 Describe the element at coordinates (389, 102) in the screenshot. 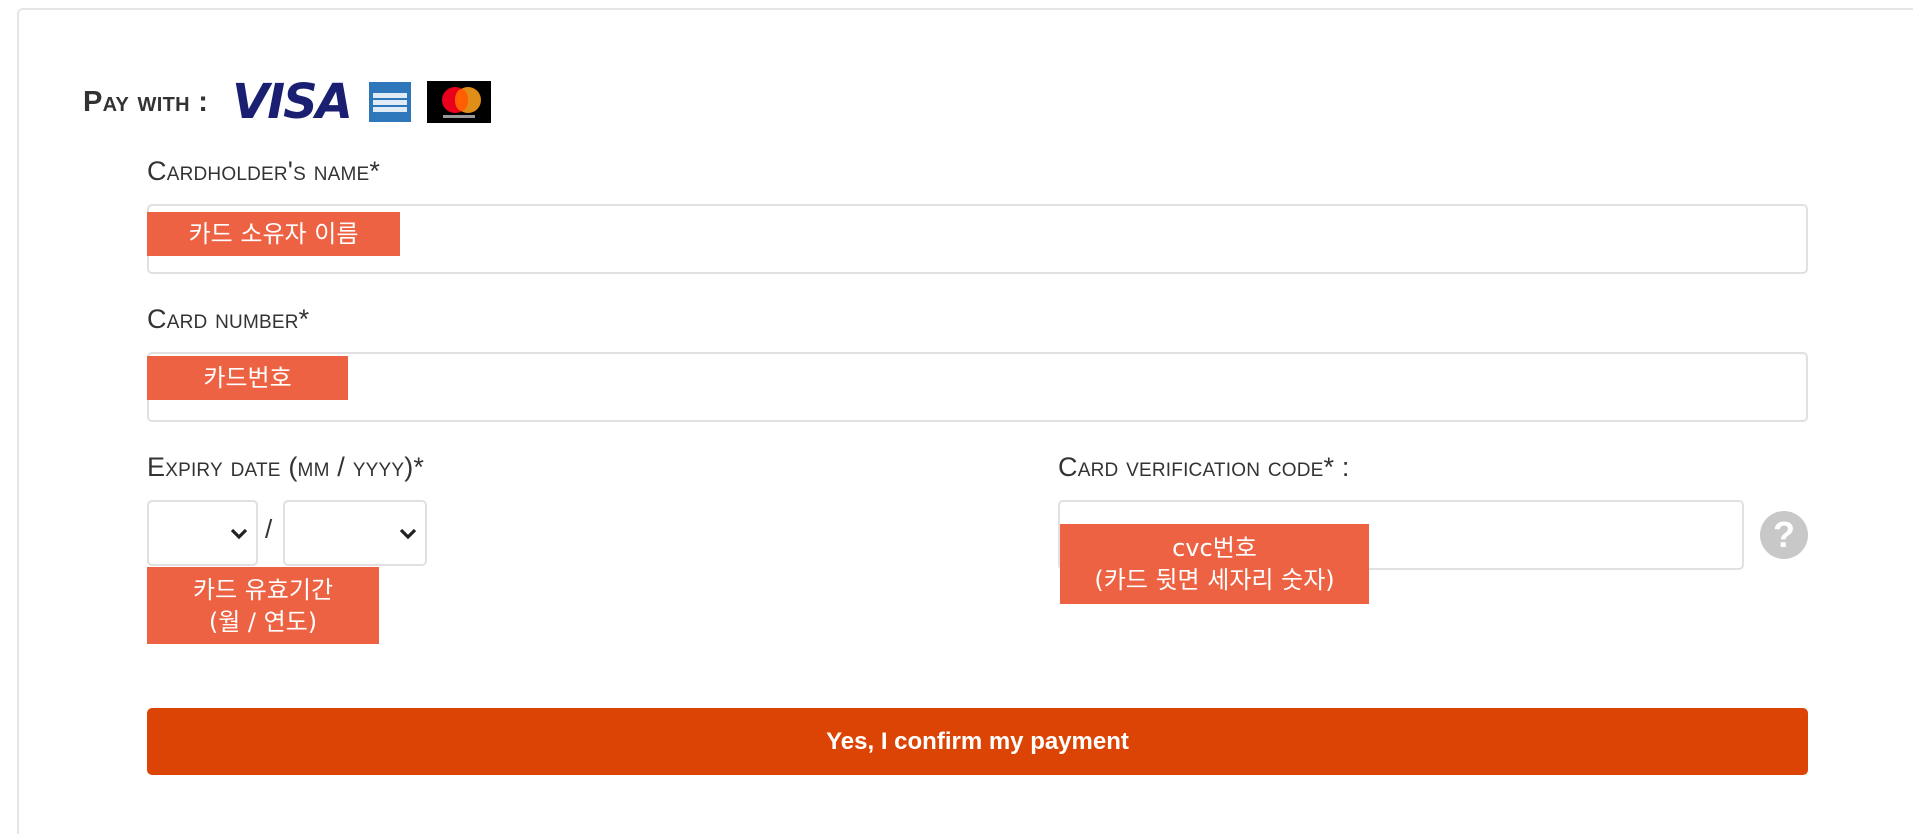

I see `amex-icon` at that location.